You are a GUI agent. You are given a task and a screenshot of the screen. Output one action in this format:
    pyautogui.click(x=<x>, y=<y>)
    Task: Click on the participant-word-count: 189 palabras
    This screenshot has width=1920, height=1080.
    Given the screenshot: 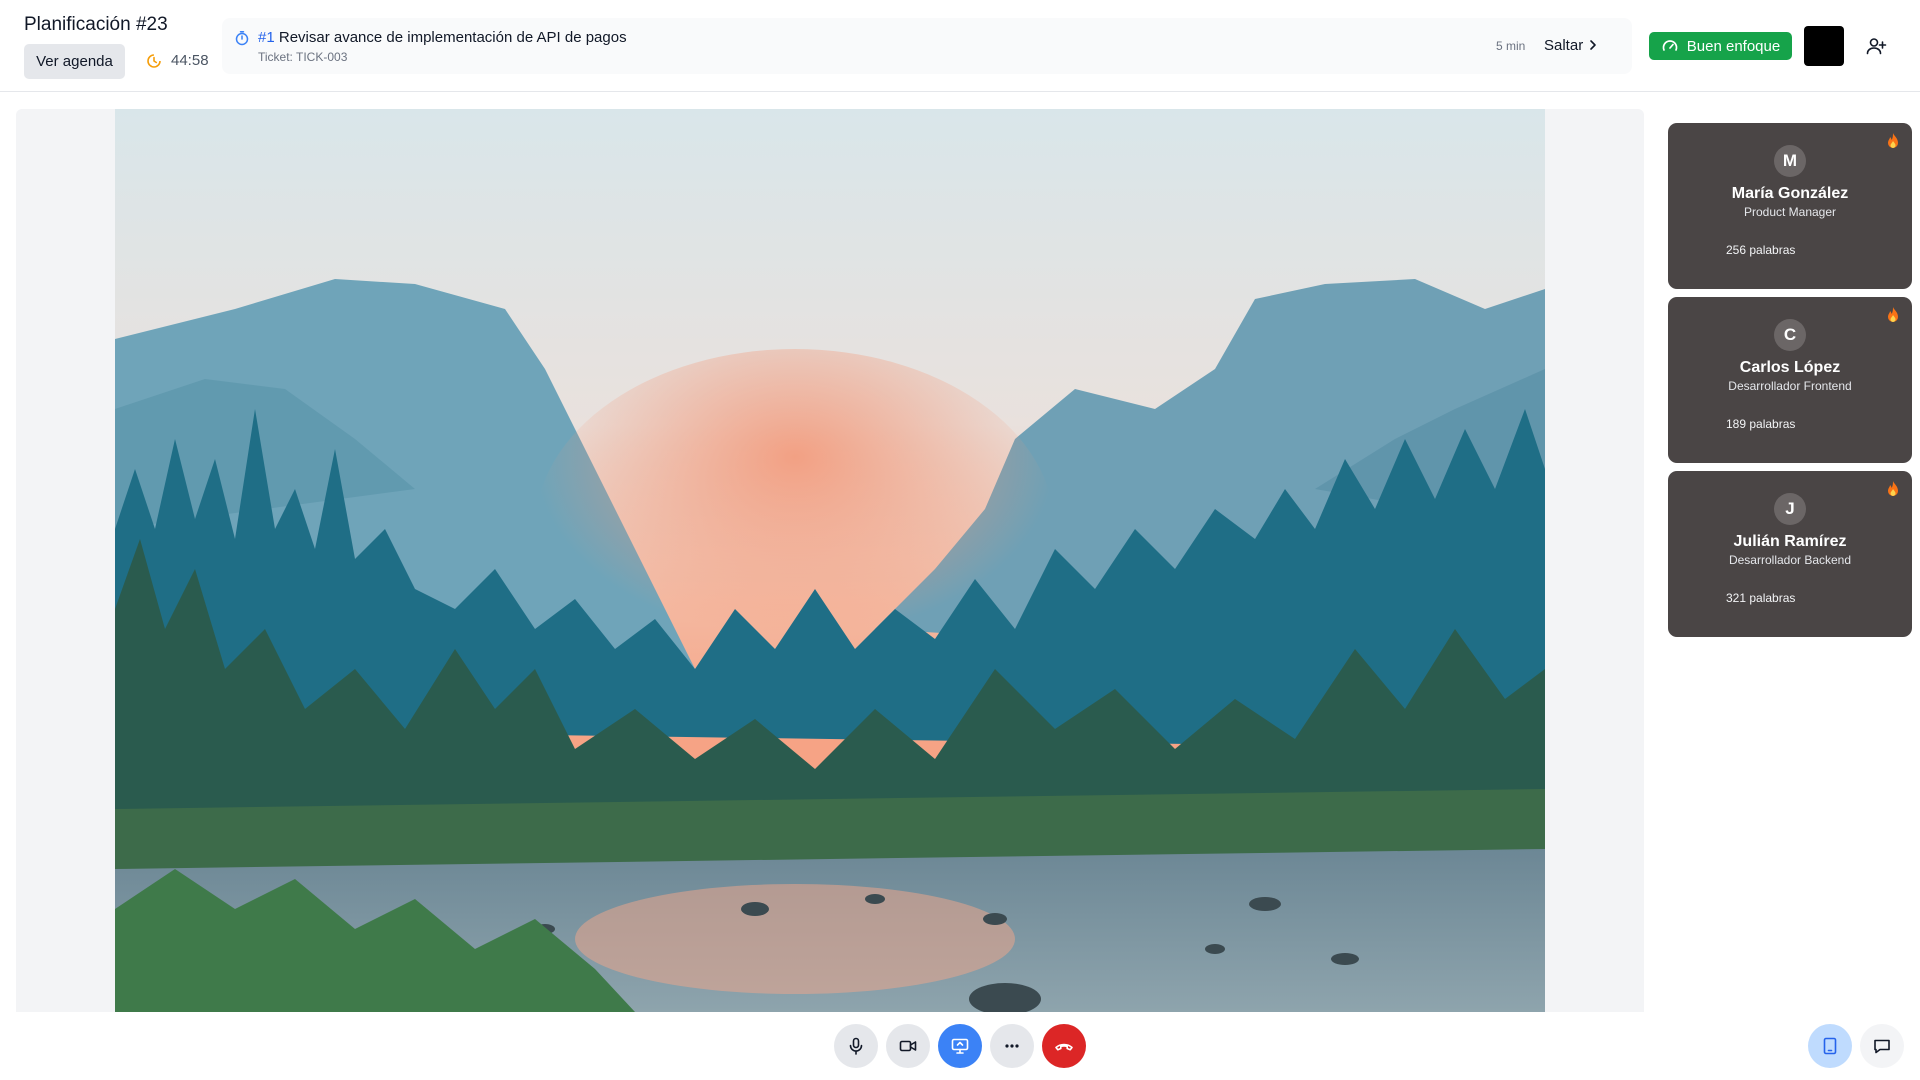 What is the action you would take?
    pyautogui.click(x=1761, y=424)
    